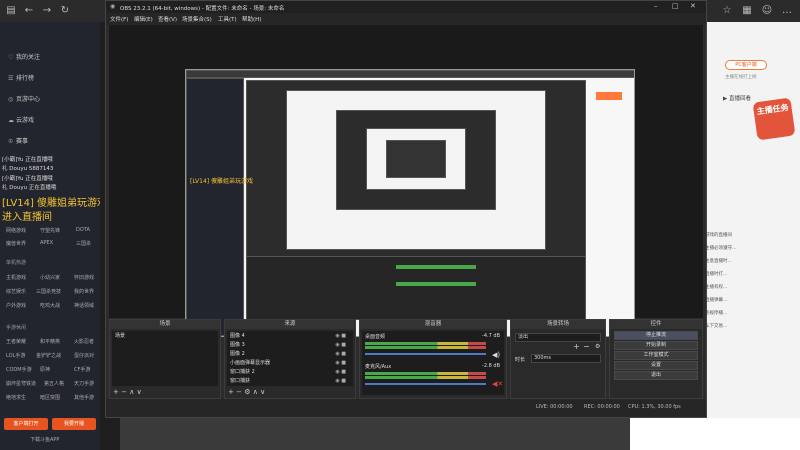  What do you see at coordinates (24, 56) in the screenshot?
I see `nav-follow: ♡ 我的关注` at bounding box center [24, 56].